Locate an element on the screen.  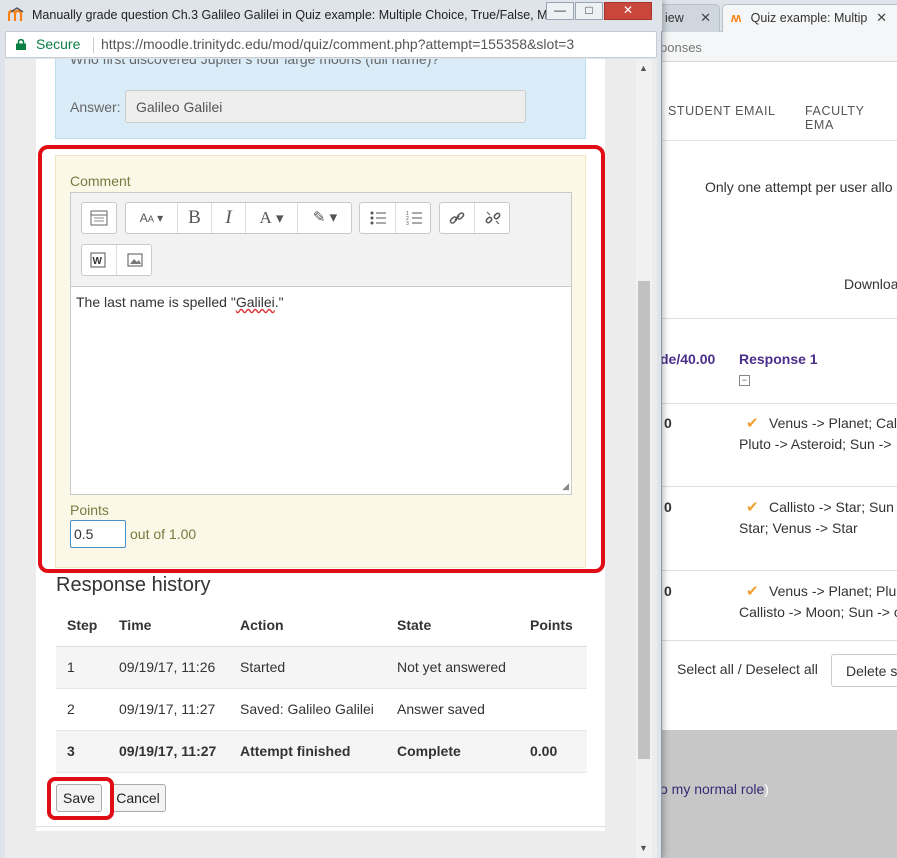
maximize-button: □ is located at coordinates (589, 11).